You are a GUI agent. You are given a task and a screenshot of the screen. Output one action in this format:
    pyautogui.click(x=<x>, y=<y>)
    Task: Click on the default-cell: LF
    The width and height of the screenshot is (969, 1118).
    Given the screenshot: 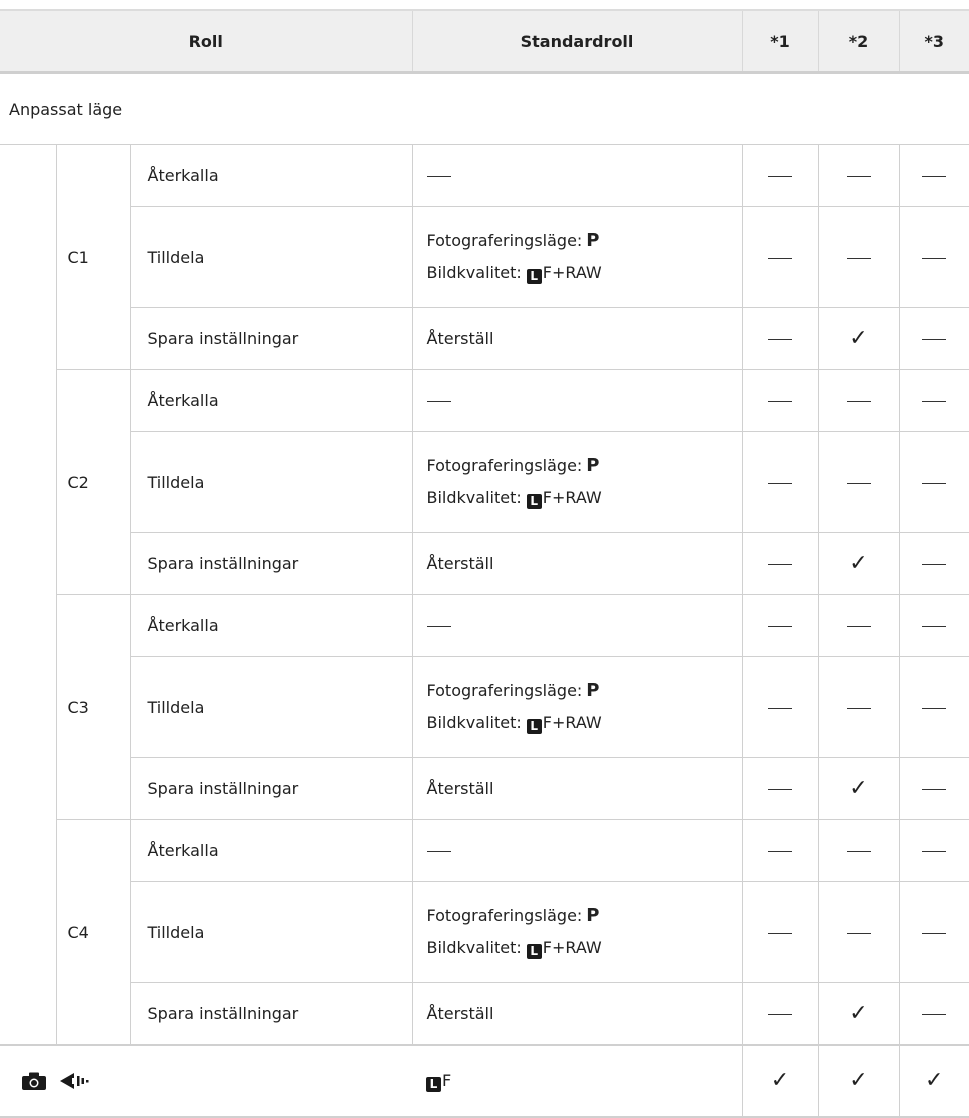 What is the action you would take?
    pyautogui.click(x=577, y=1081)
    